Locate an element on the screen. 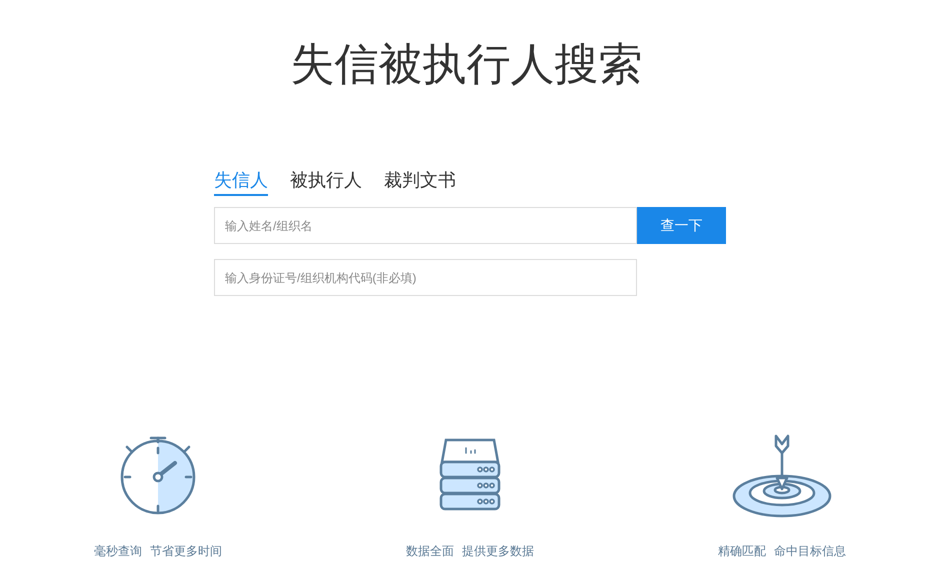  name-input-field: 输入姓名/组织名 is located at coordinates (425, 225).